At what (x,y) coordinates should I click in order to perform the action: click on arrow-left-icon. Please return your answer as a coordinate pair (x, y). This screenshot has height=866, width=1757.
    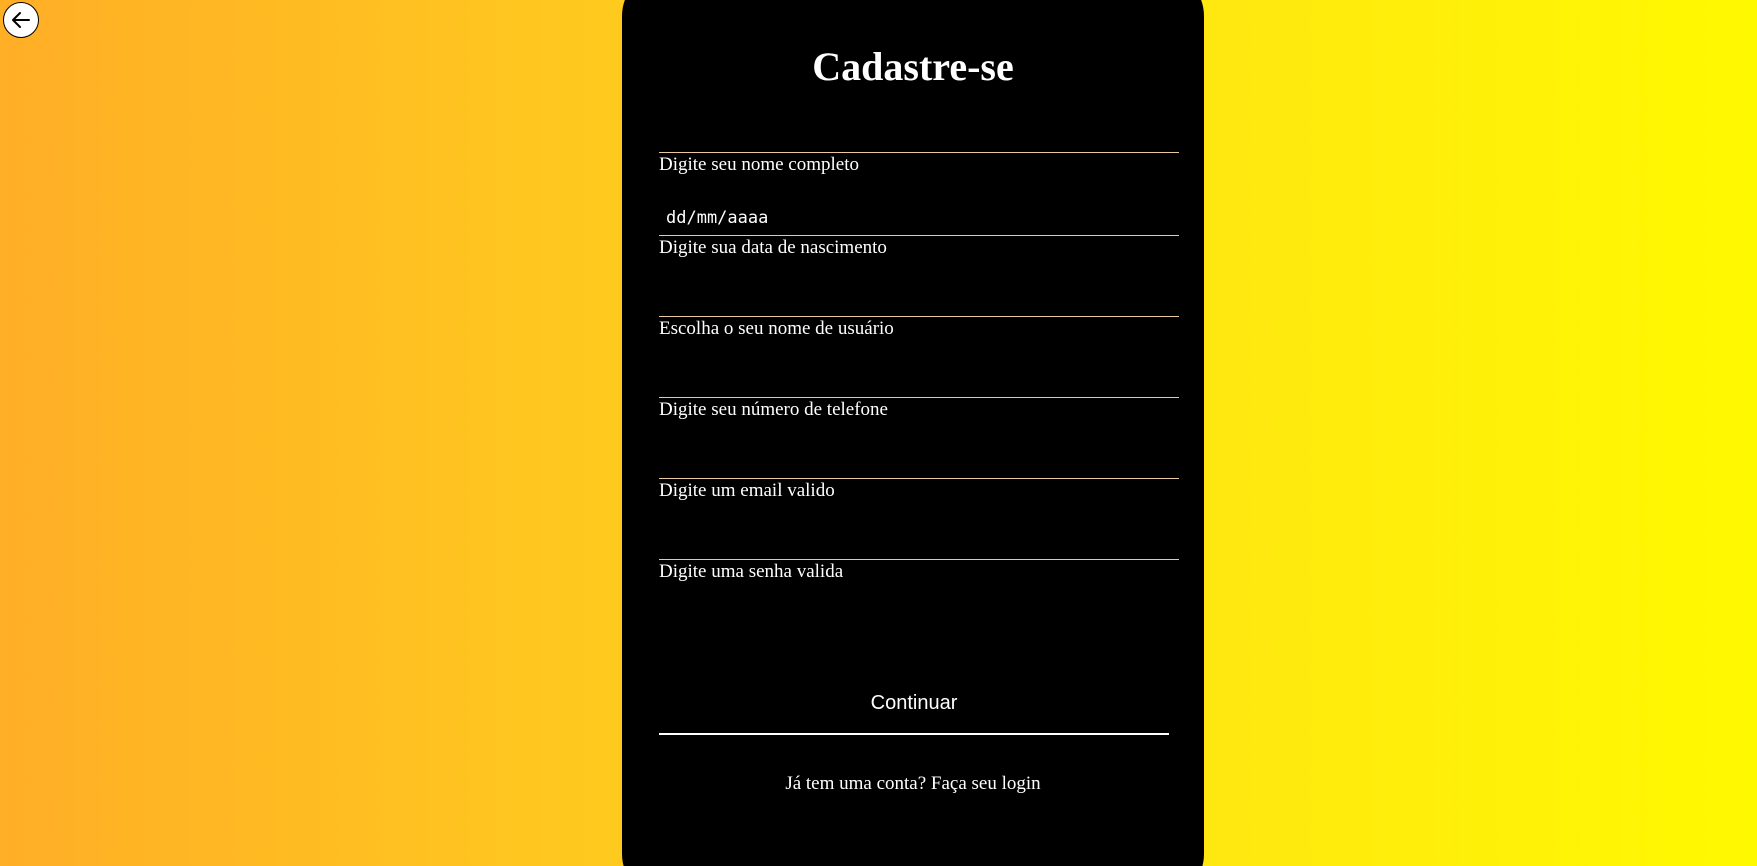
    Looking at the image, I should click on (21, 20).